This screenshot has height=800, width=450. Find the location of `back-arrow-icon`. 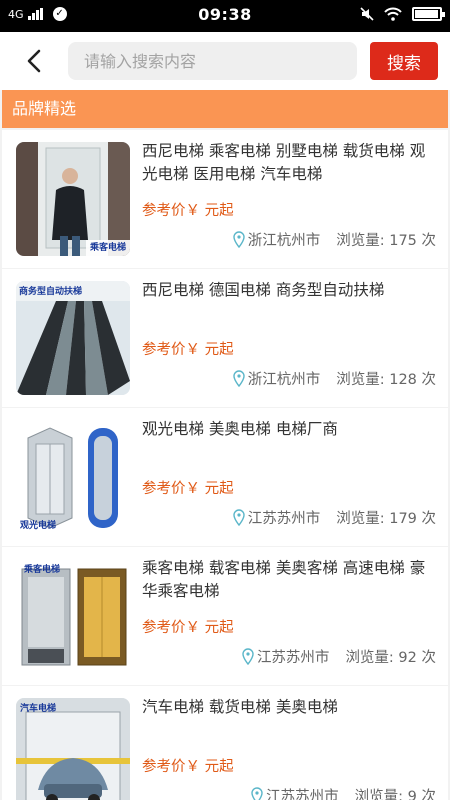

back-arrow-icon is located at coordinates (35, 61).